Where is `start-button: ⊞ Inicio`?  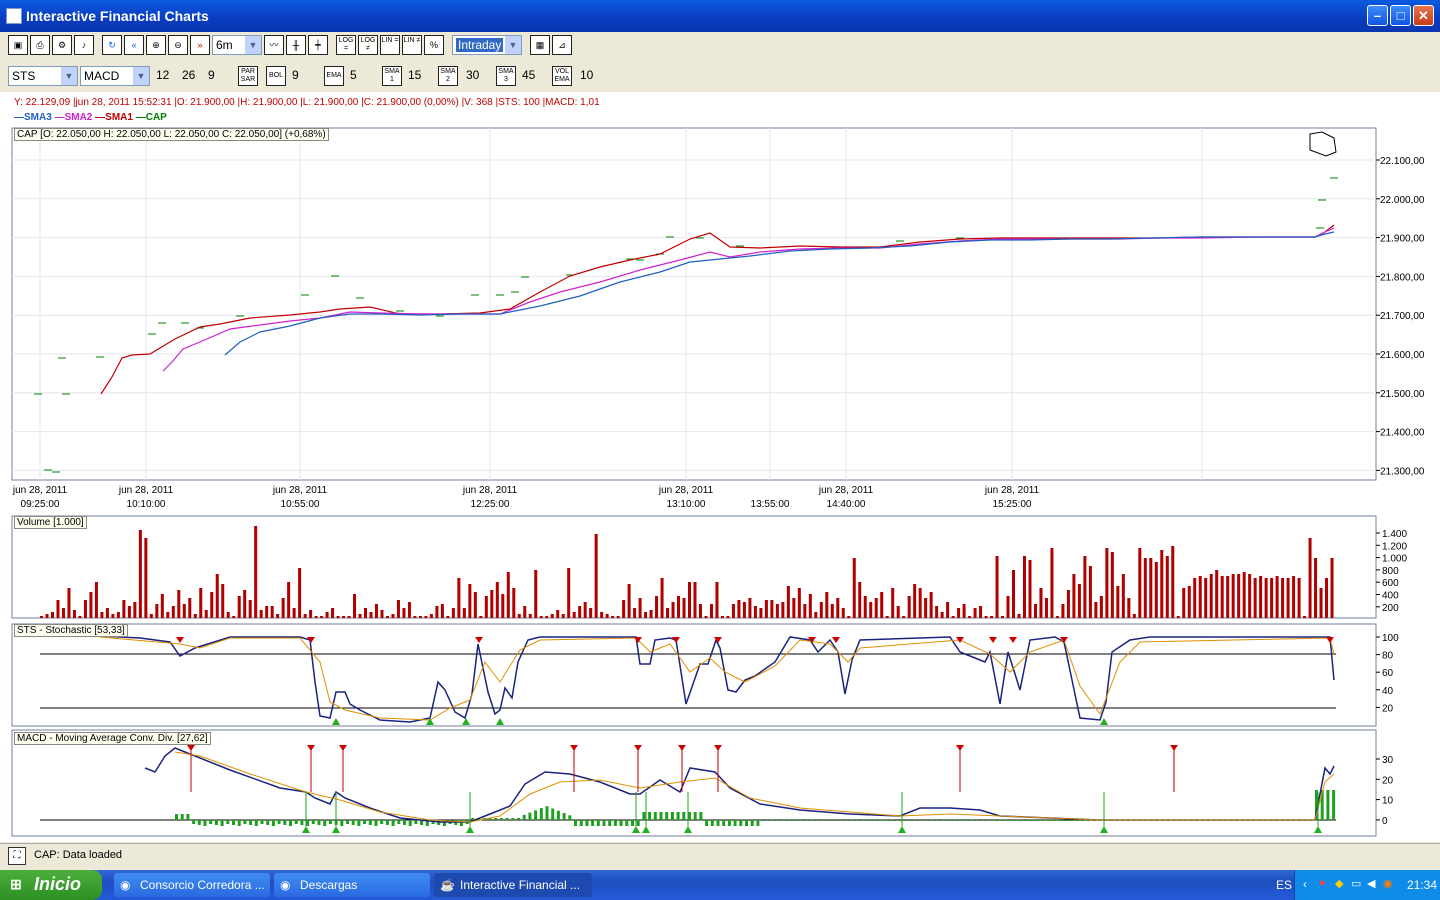 start-button: ⊞ Inicio is located at coordinates (51, 885).